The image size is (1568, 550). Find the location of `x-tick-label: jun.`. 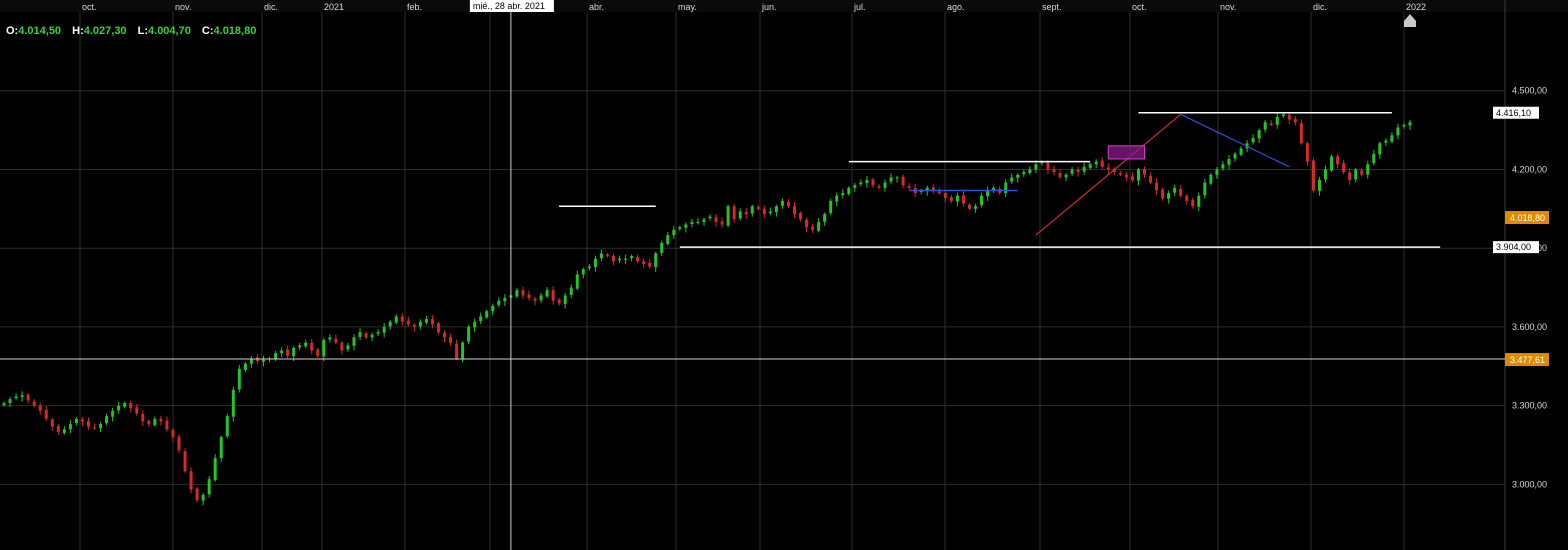

x-tick-label: jun. is located at coordinates (769, 7).